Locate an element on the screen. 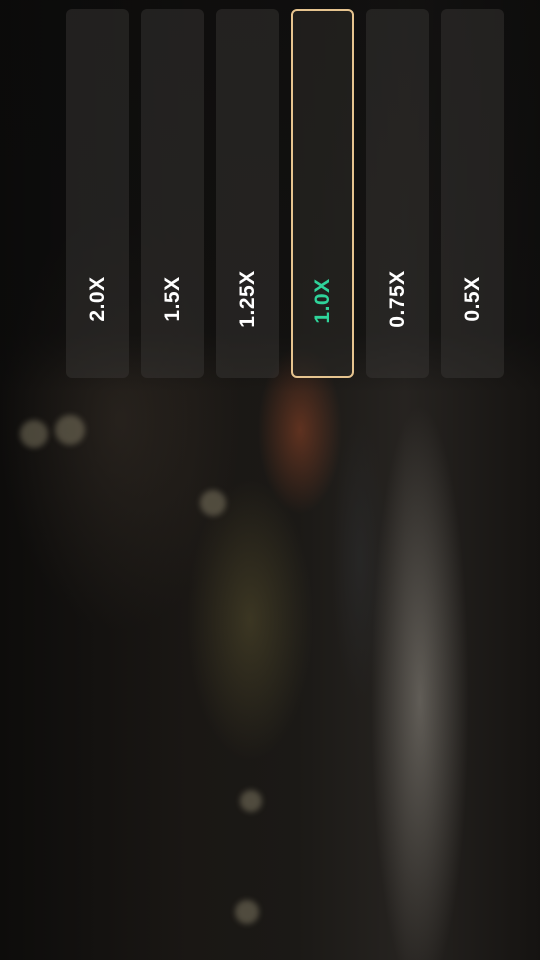  speed-option-2x: 2.0X is located at coordinates (97, 193).